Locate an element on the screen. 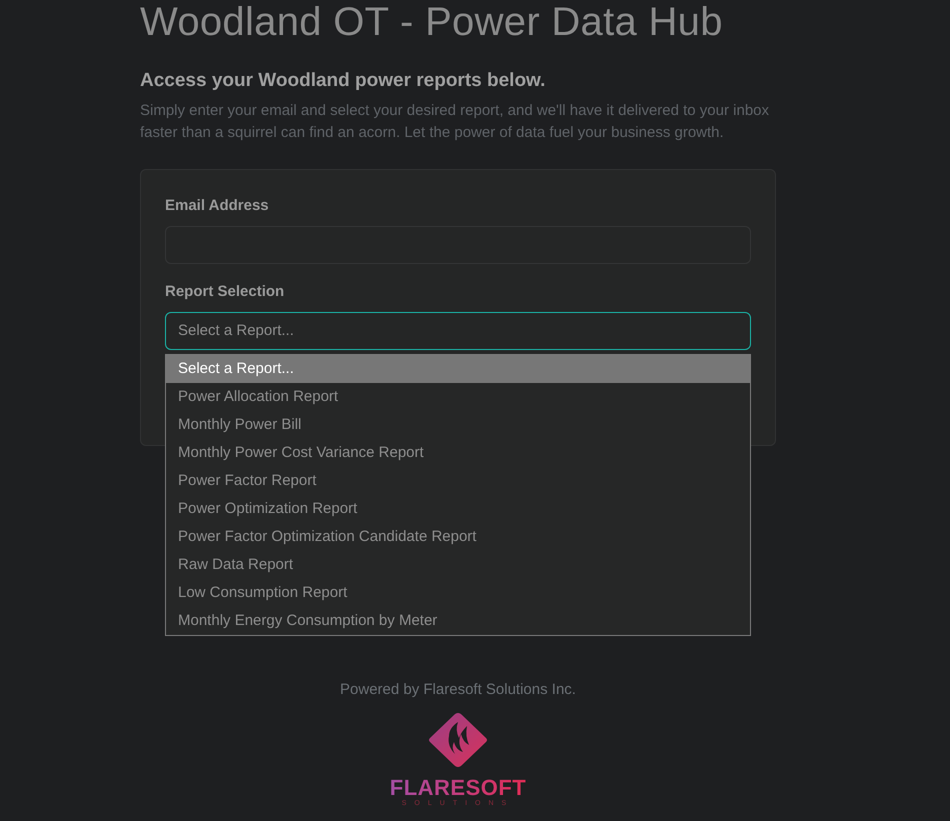  dropdown-option: Raw Data Report is located at coordinates (458, 565).